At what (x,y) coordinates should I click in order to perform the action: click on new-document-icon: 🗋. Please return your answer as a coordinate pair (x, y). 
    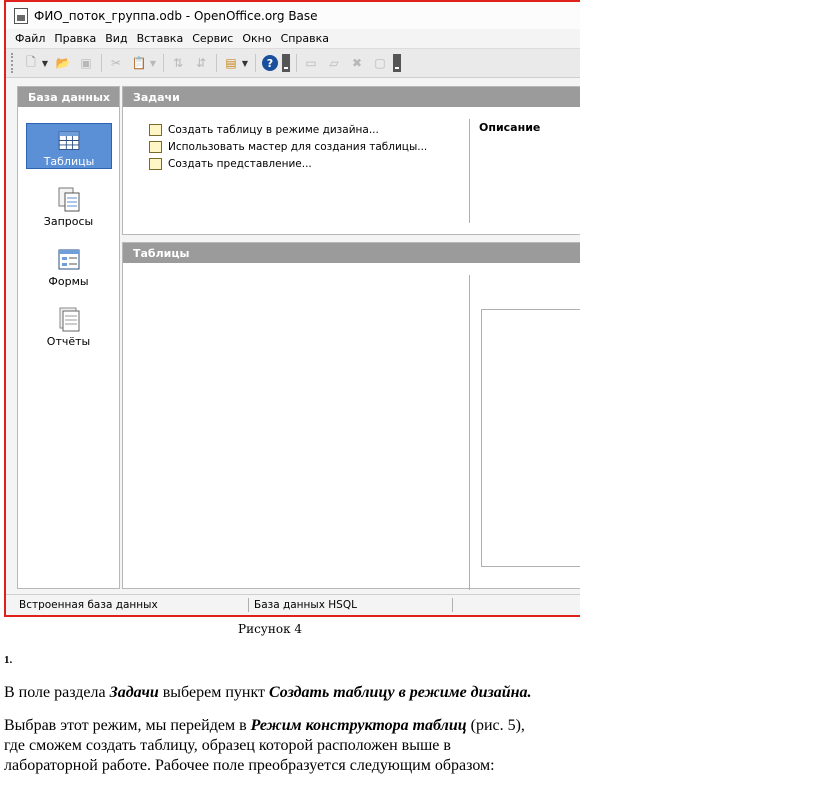
    Looking at the image, I should click on (31, 63).